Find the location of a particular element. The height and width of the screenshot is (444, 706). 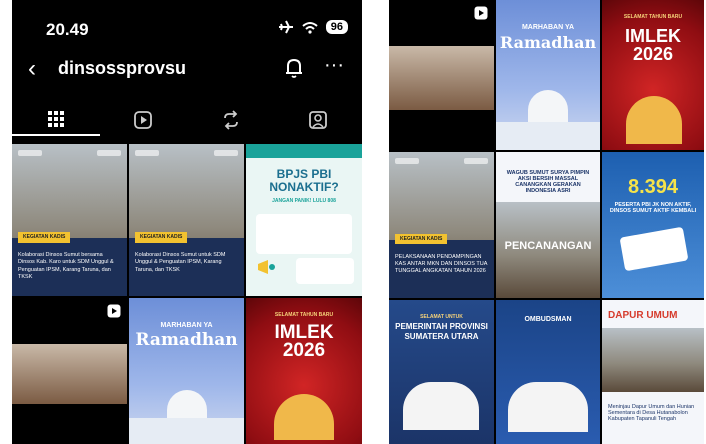

bpjs-subtitle: JANGAN PANIK! LULU 808 is located at coordinates (304, 201).